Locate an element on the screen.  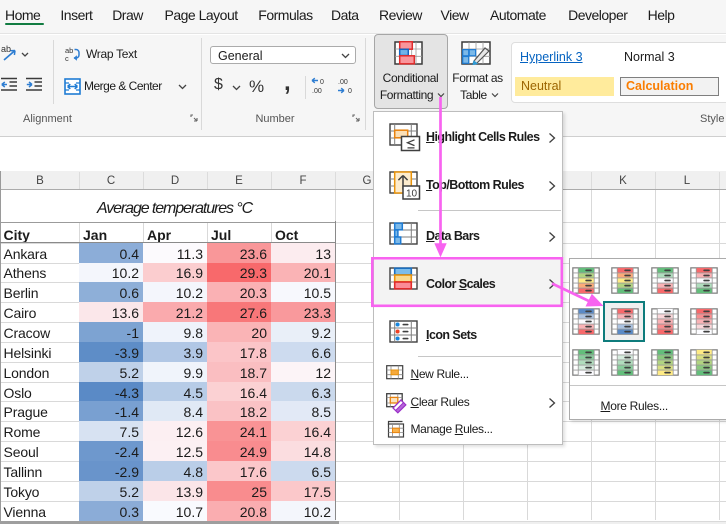
svg-text: ab is located at coordinates (6, 49).